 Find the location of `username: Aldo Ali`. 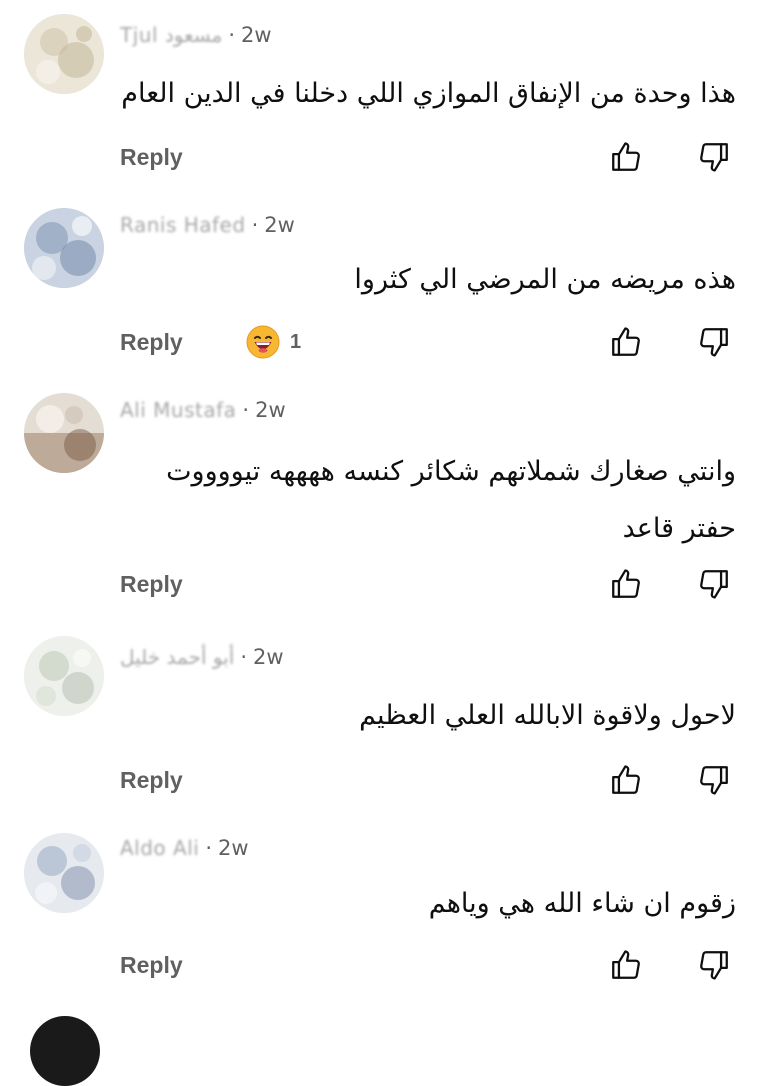

username: Aldo Ali is located at coordinates (159, 848).